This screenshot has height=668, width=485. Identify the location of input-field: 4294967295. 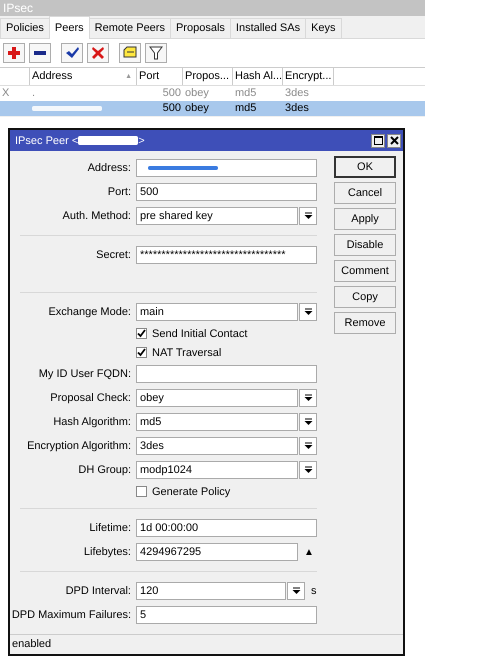
(217, 552).